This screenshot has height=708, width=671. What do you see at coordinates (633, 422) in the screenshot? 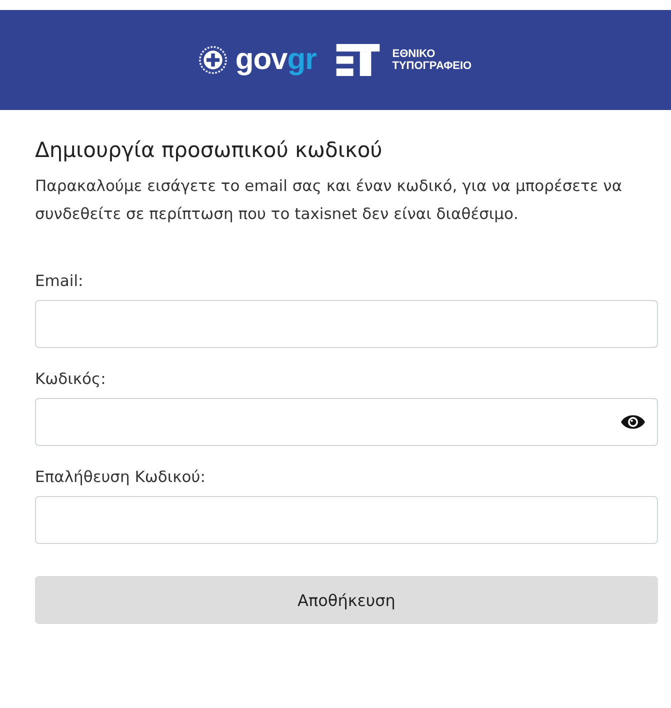
I see `show-password-icon` at bounding box center [633, 422].